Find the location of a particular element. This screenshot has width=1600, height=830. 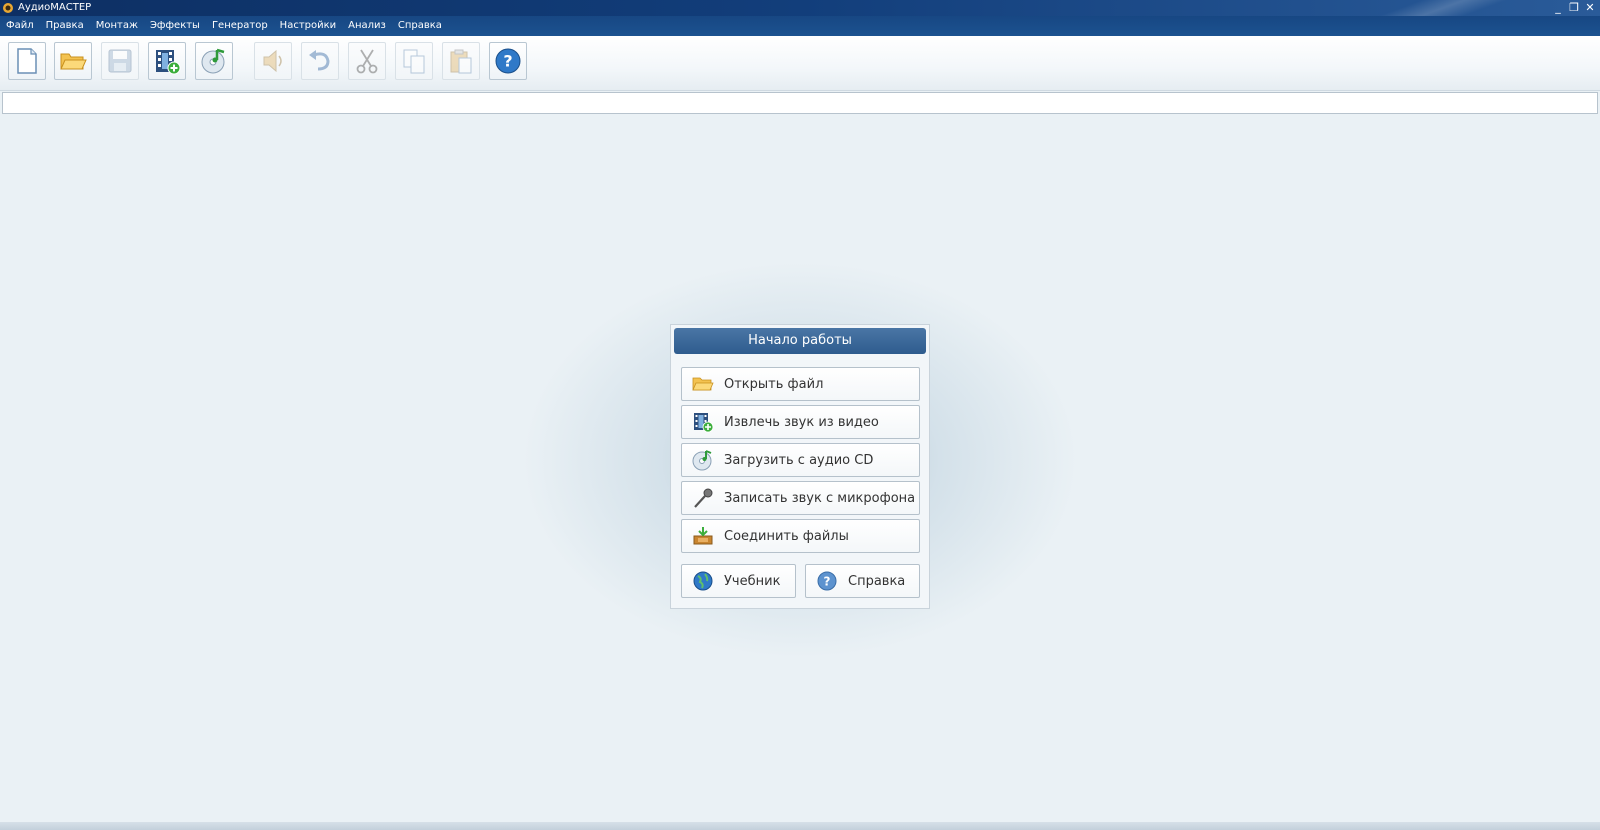

restore-button: ❐ is located at coordinates (1574, 8).